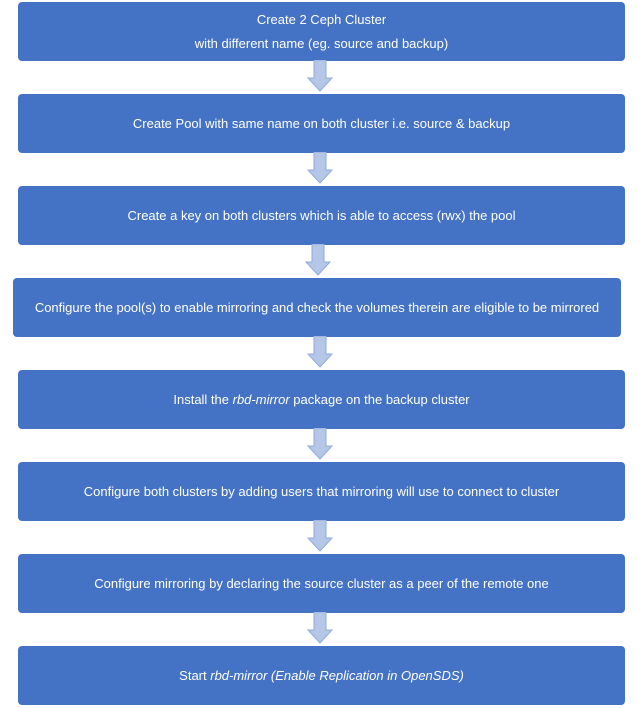  What do you see at coordinates (195, 675) in the screenshot?
I see `flow-step-8-text-before: Start` at bounding box center [195, 675].